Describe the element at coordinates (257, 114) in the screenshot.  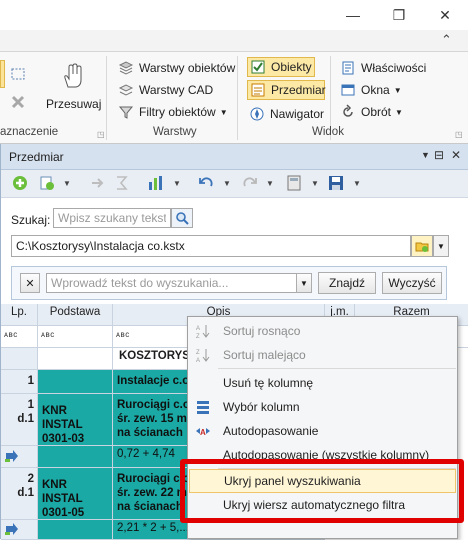
I see `navigator-icon` at that location.